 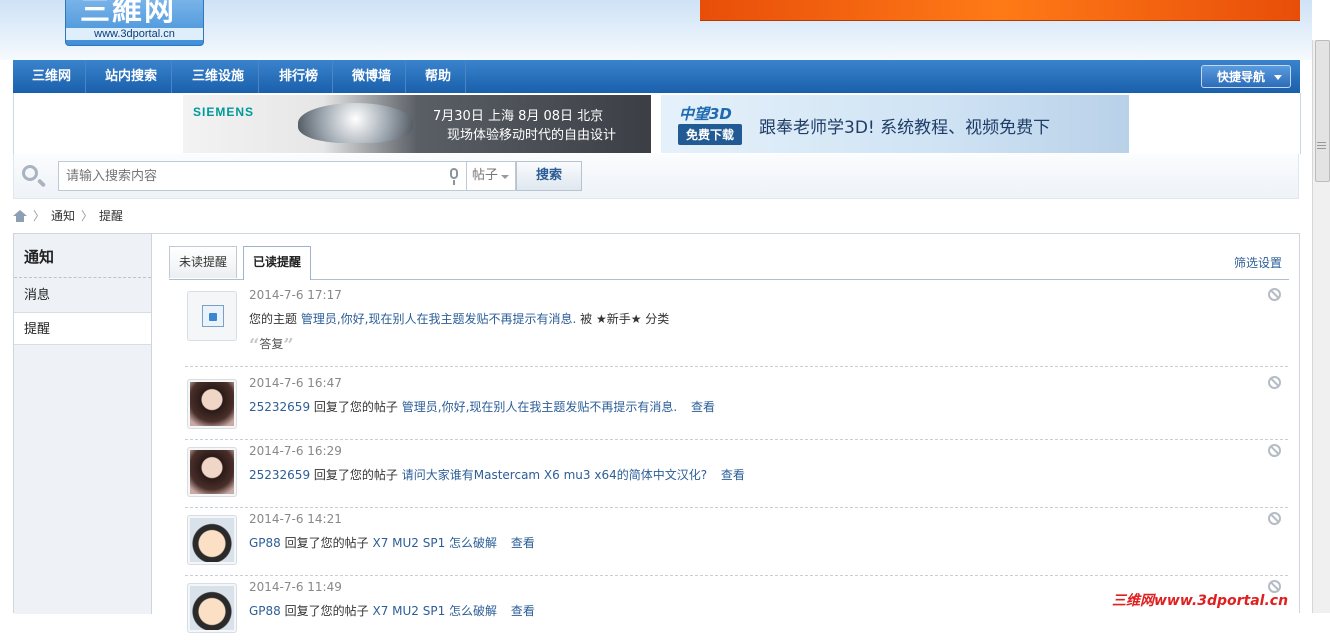 I want to click on close-quote-icon: ”, so click(x=288, y=345).